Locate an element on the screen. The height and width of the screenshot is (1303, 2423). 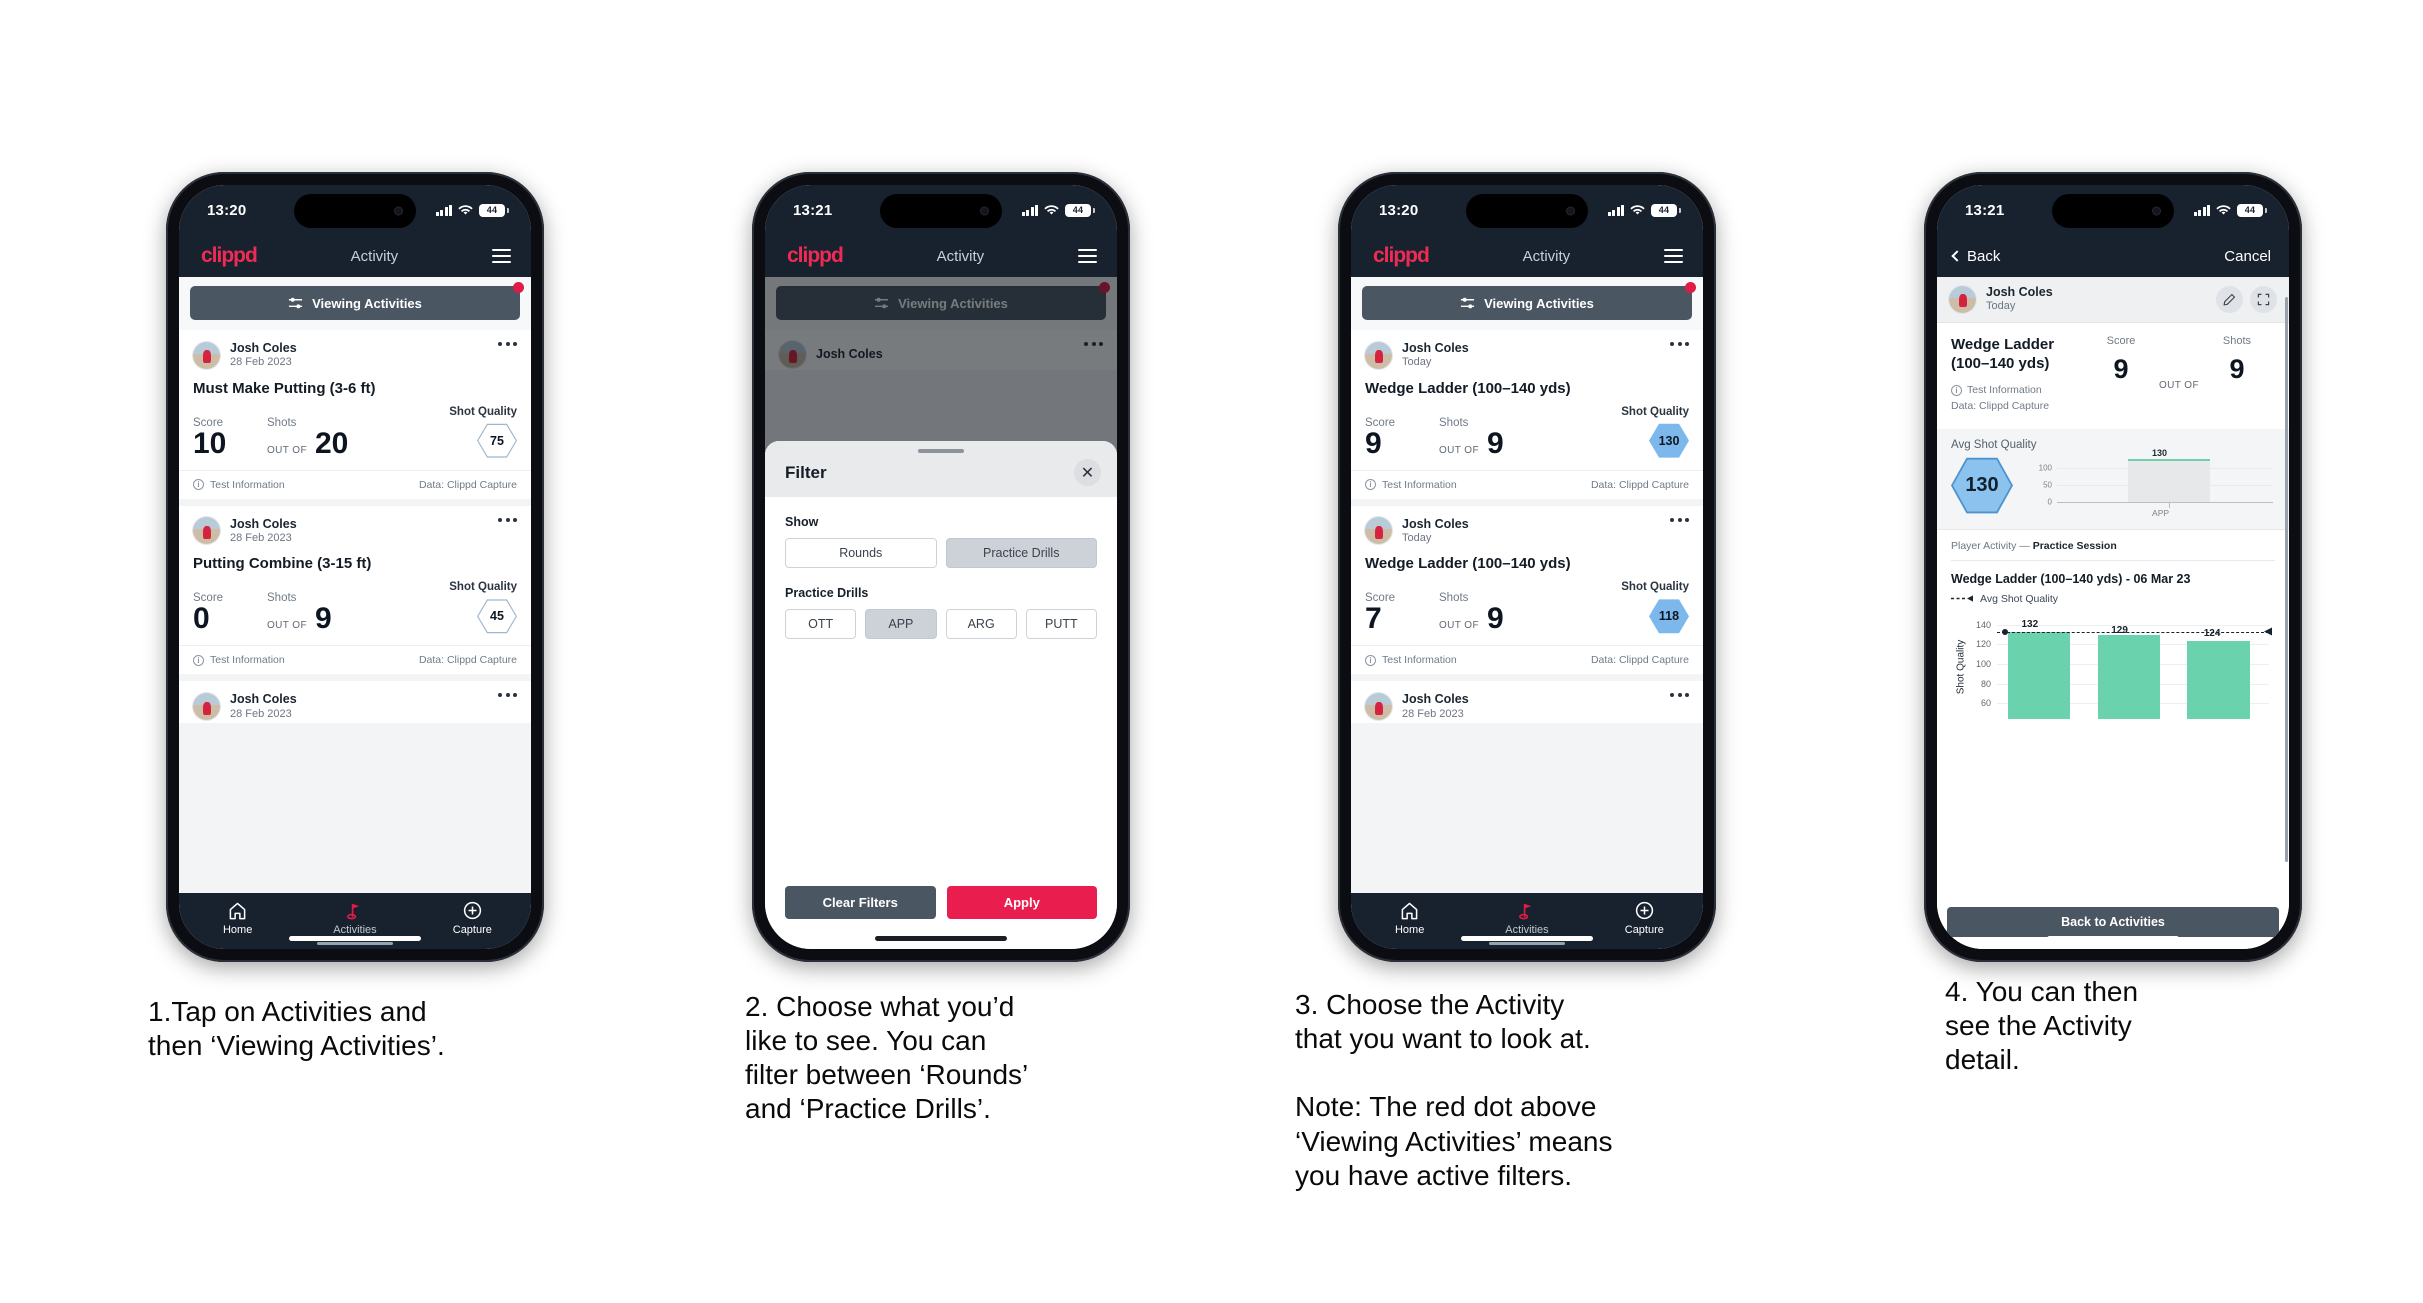
edit-button is located at coordinates (2229, 299).